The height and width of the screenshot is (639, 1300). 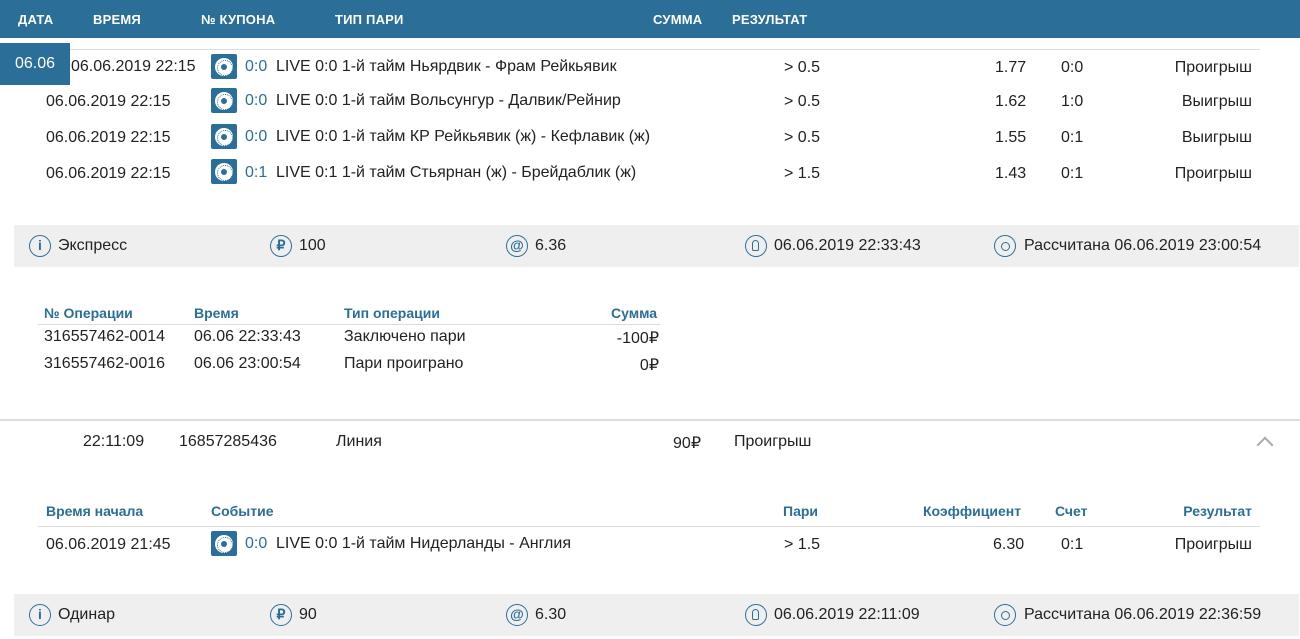 What do you see at coordinates (1217, 511) in the screenshot?
I see `th-result: Результат` at bounding box center [1217, 511].